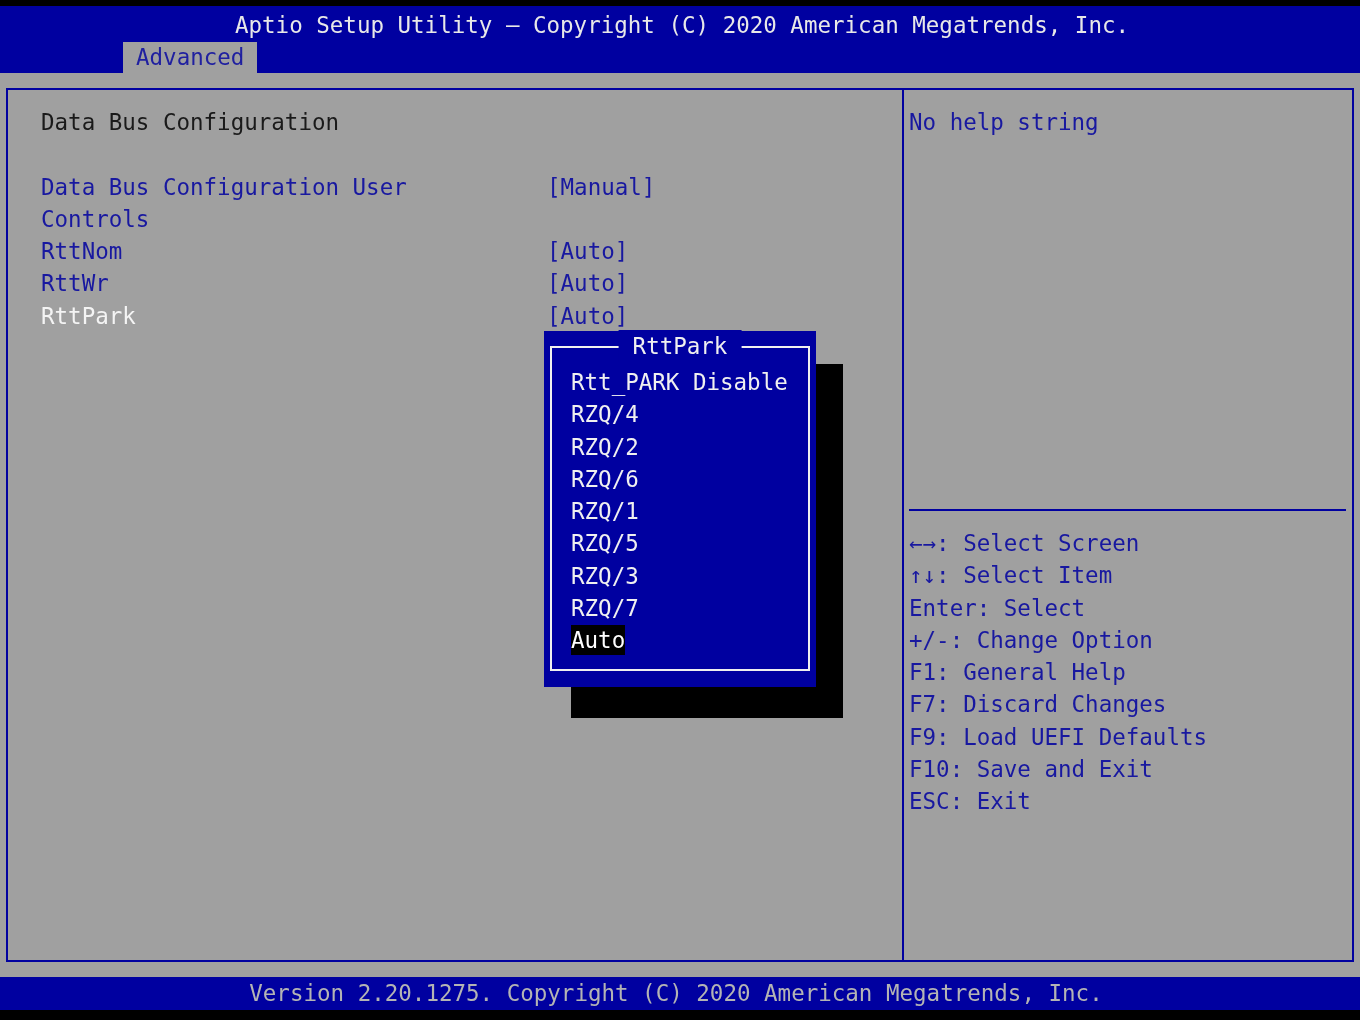 The image size is (1360, 1020). Describe the element at coordinates (1038, 705) in the screenshot. I see `key-hint: F7: Discard Changes` at that location.